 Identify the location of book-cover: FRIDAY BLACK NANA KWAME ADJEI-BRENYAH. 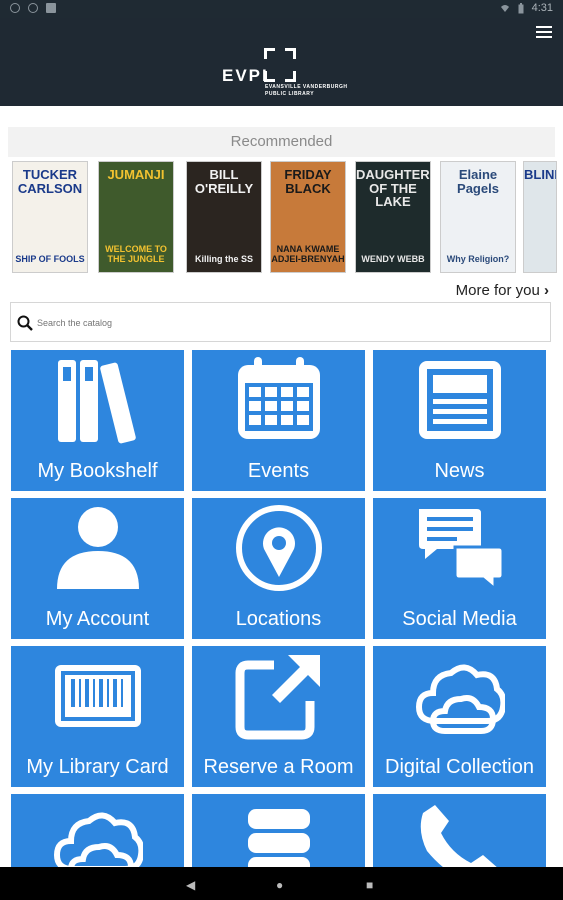
(308, 217).